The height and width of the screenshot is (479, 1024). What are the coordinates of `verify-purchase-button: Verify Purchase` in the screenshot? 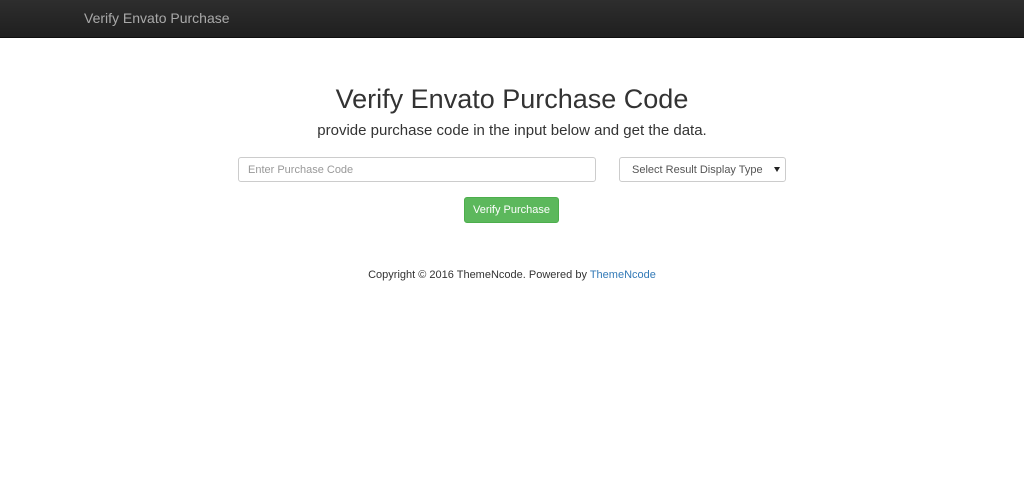 It's located at (511, 210).